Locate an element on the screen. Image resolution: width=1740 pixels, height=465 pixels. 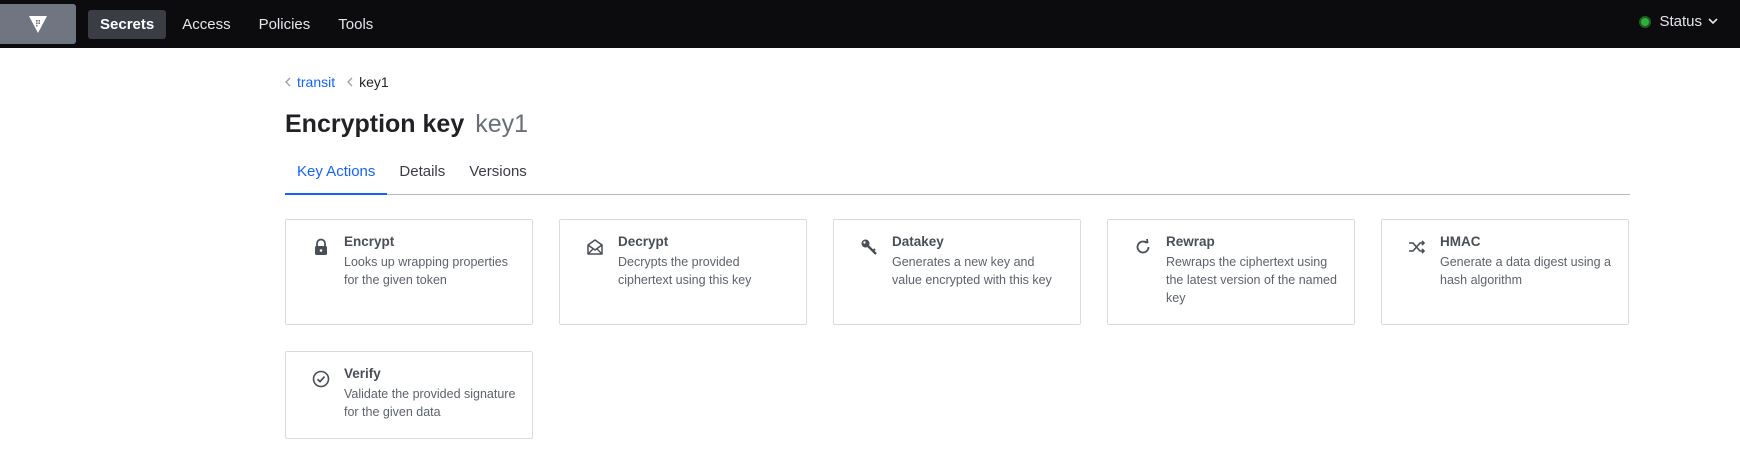
page-title-key-name: key1 is located at coordinates (501, 124).